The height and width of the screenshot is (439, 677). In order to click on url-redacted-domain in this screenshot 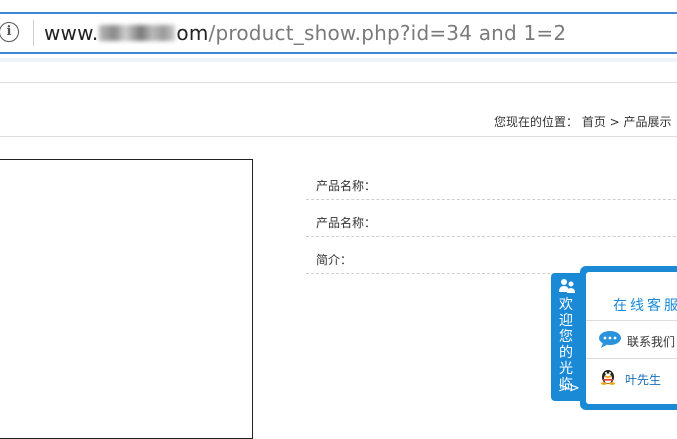, I will do `click(137, 33)`.